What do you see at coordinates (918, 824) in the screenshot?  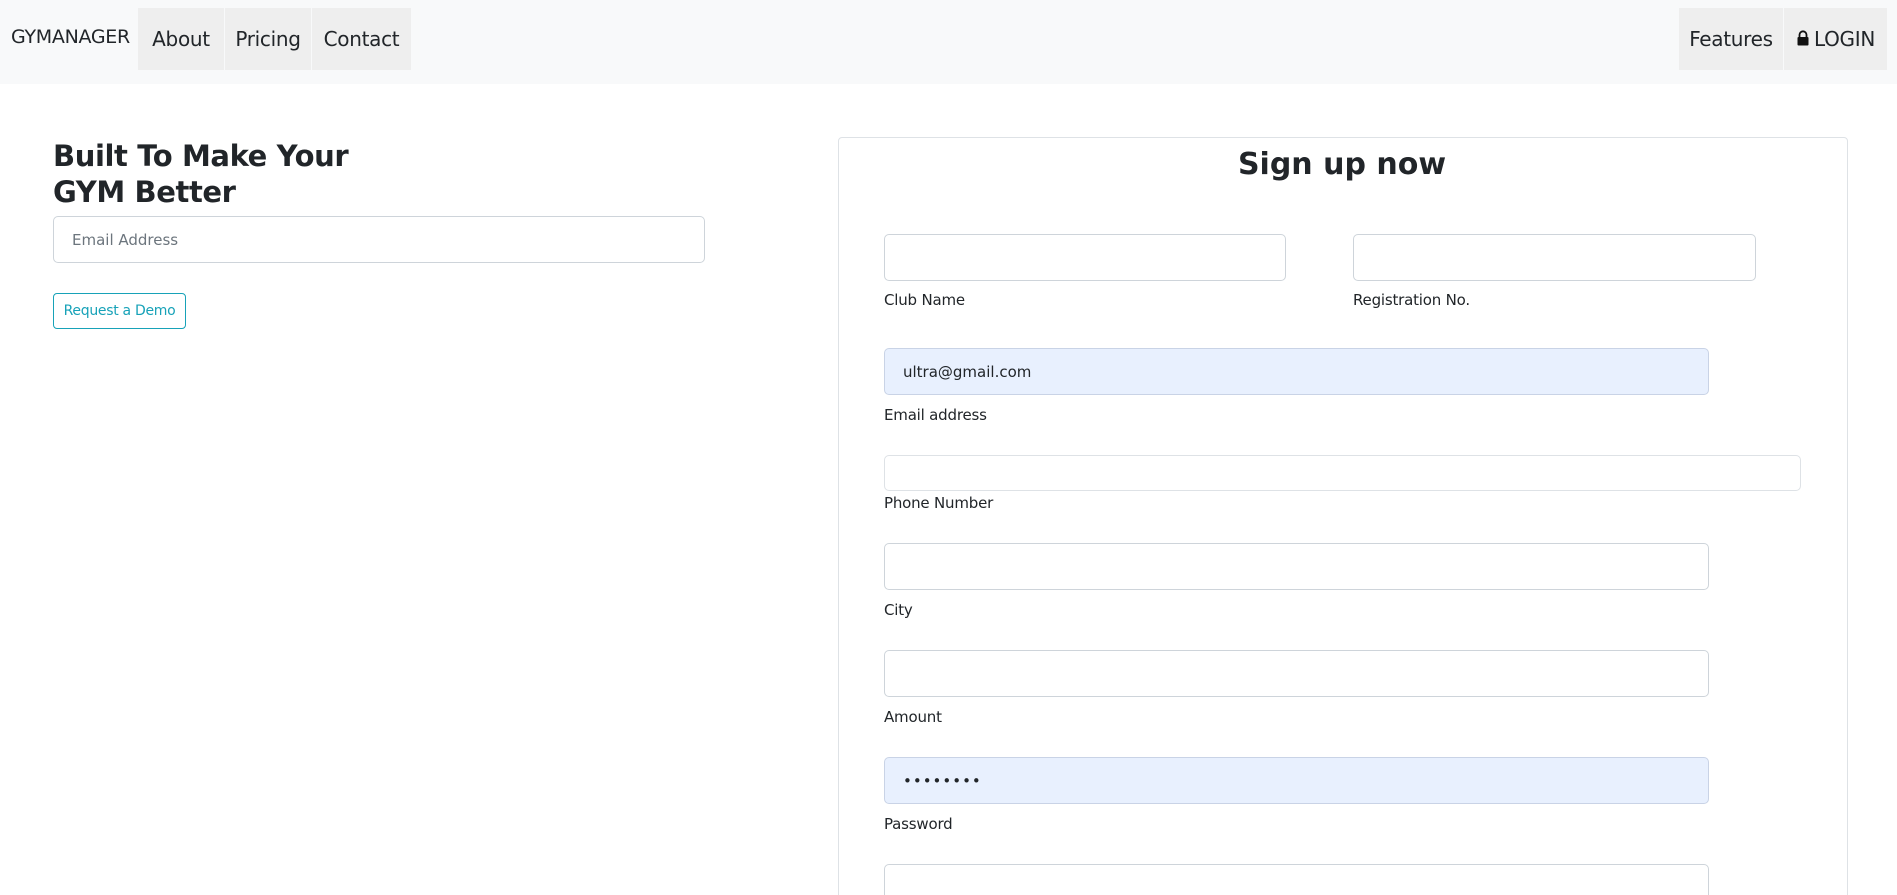 I see `password-label: Password` at bounding box center [918, 824].